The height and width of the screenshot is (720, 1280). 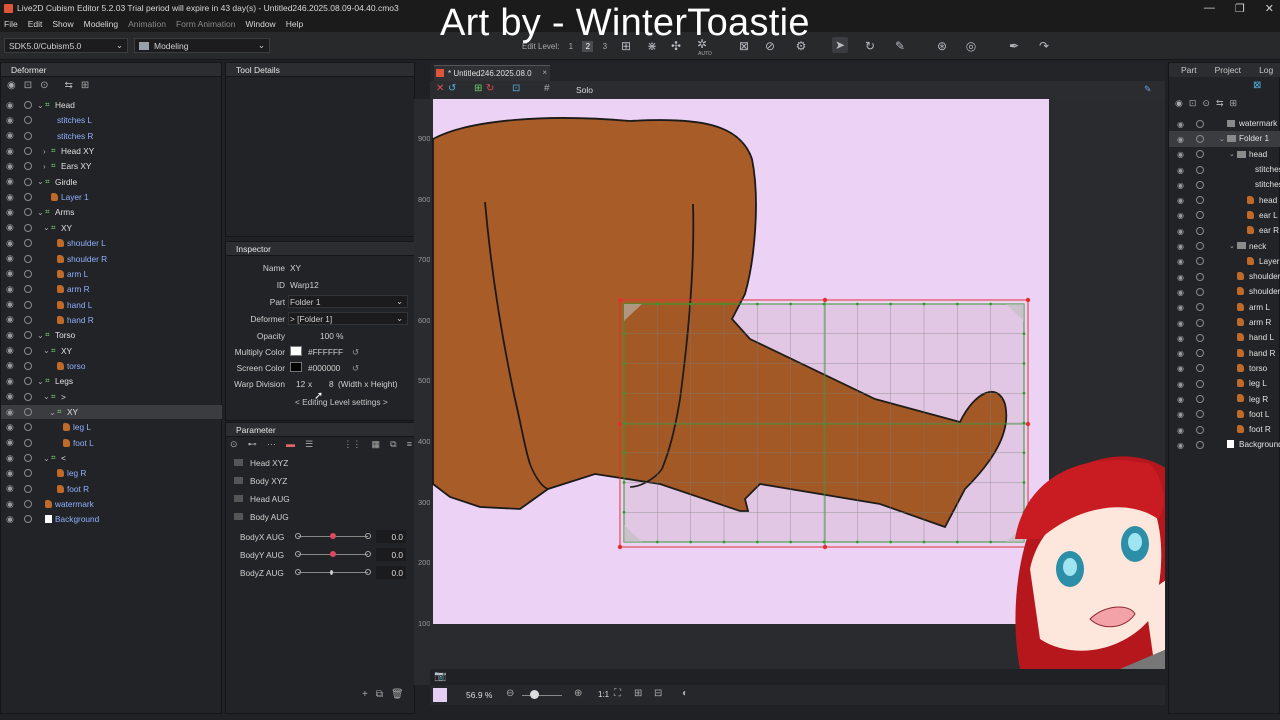 What do you see at coordinates (111, 136) in the screenshot?
I see `deformer-row: ◉ stitches R` at bounding box center [111, 136].